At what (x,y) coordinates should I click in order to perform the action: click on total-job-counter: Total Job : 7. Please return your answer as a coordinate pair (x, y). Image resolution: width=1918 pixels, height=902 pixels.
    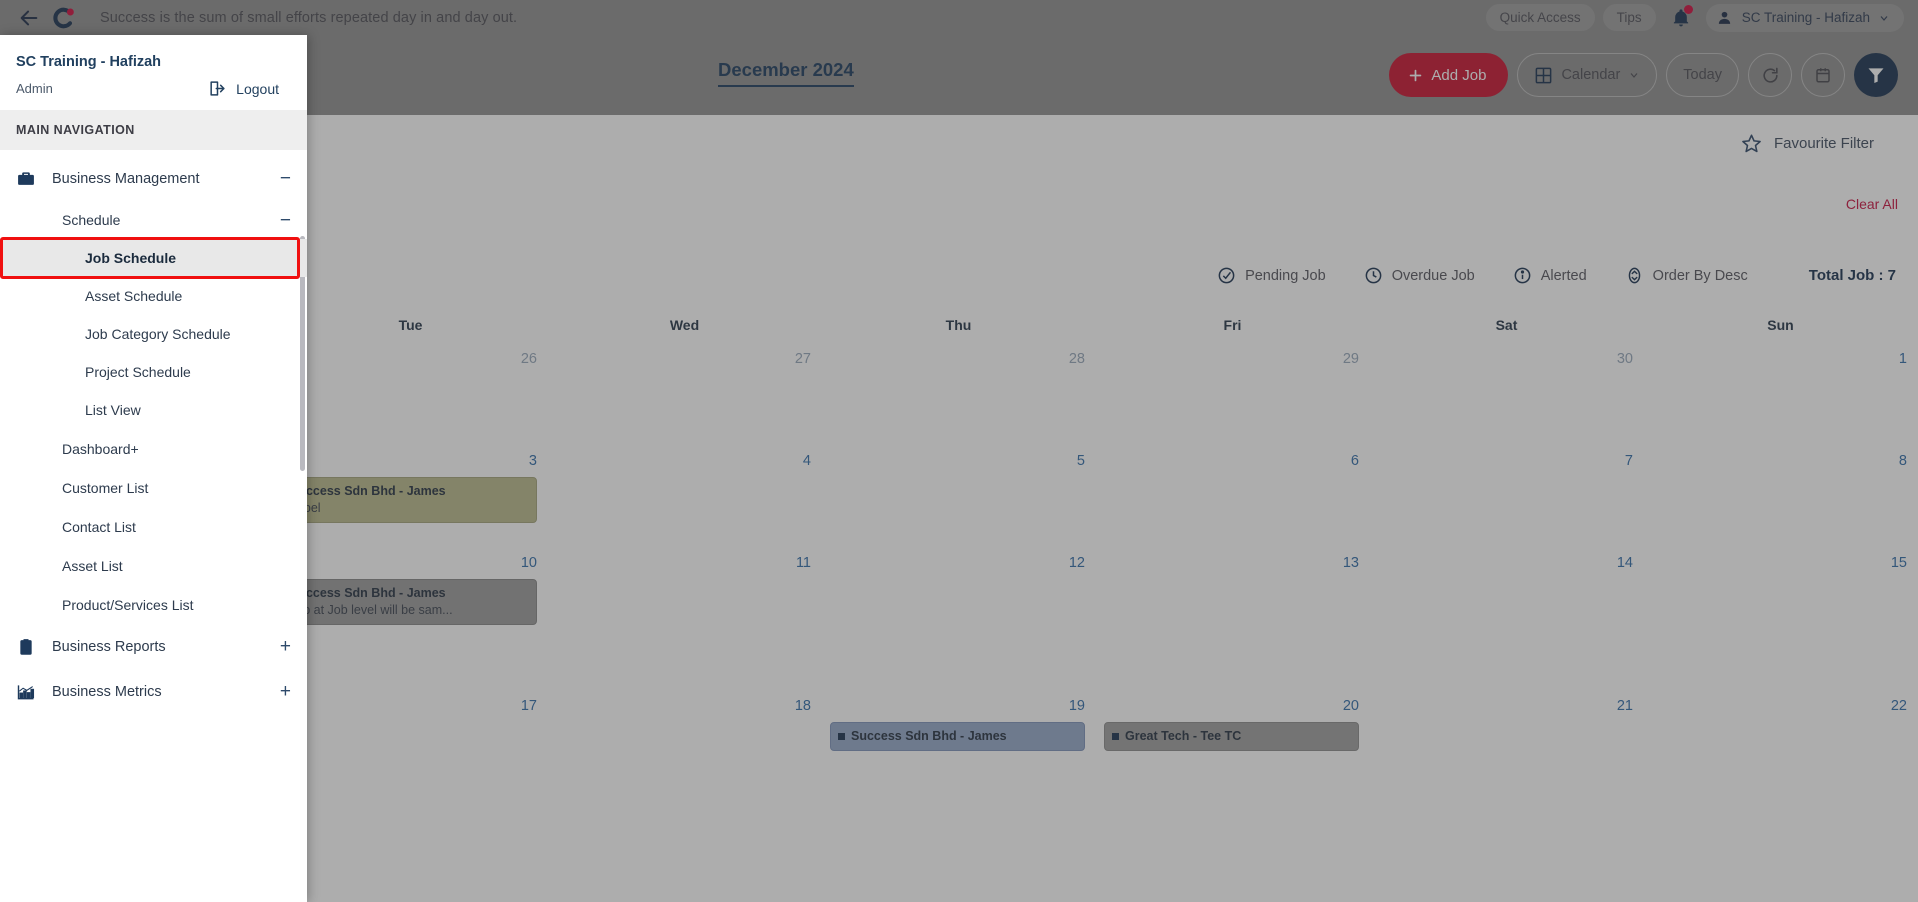
    Looking at the image, I should click on (1840, 275).